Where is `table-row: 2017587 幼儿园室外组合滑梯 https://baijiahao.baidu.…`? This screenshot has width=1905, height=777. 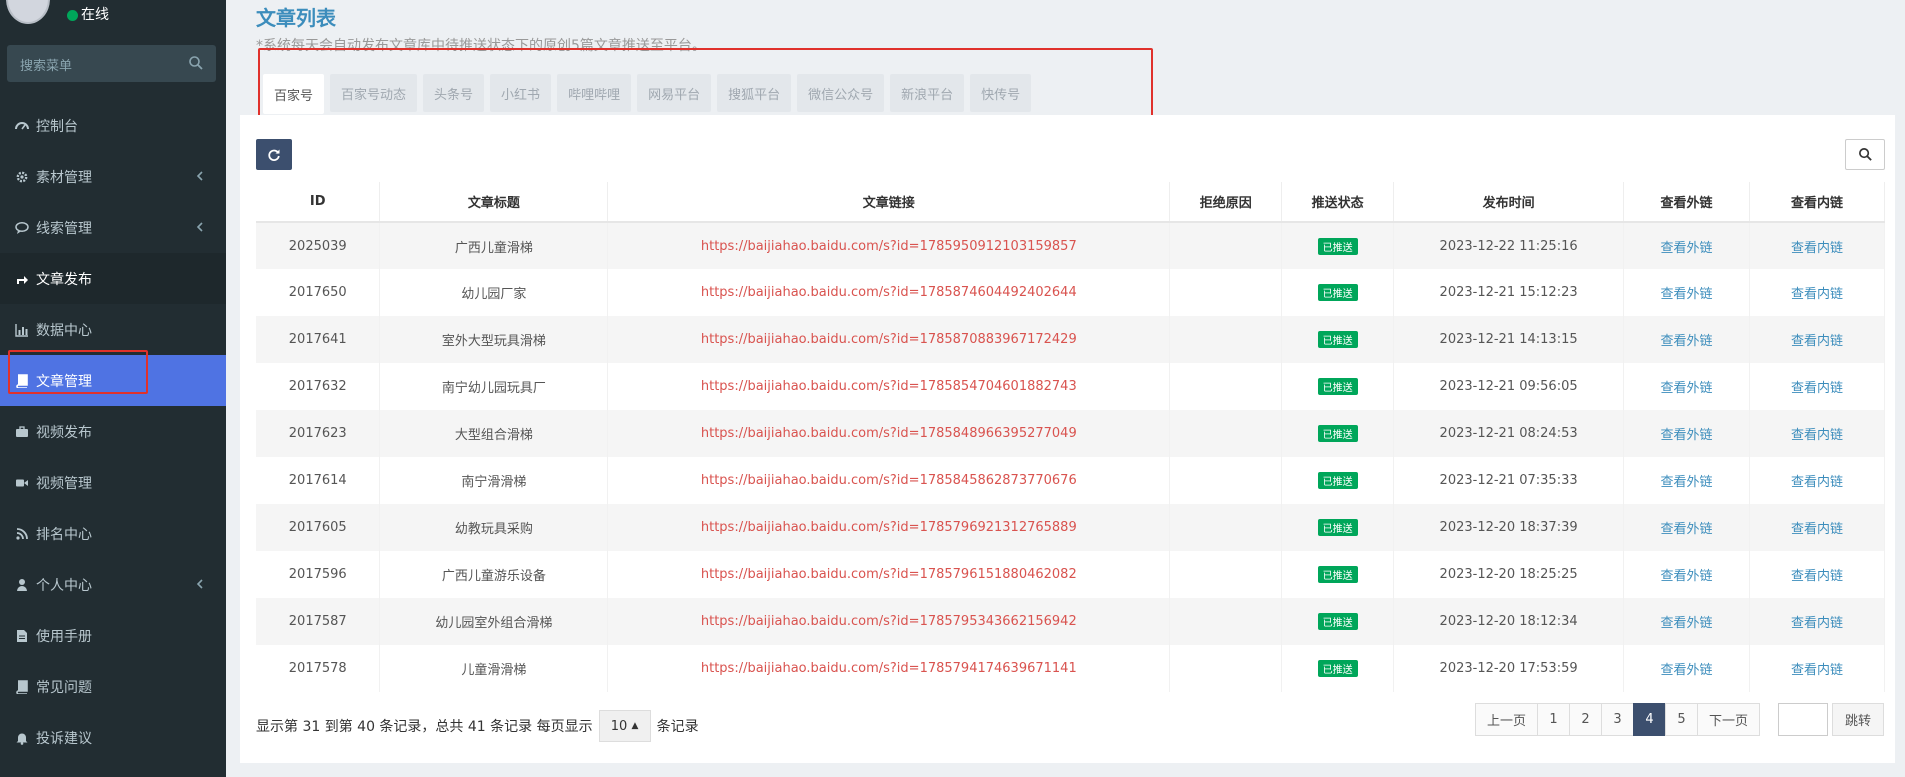 table-row: 2017587 幼儿园室外组合滑梯 https://baijiahao.baidu.… is located at coordinates (1070, 621).